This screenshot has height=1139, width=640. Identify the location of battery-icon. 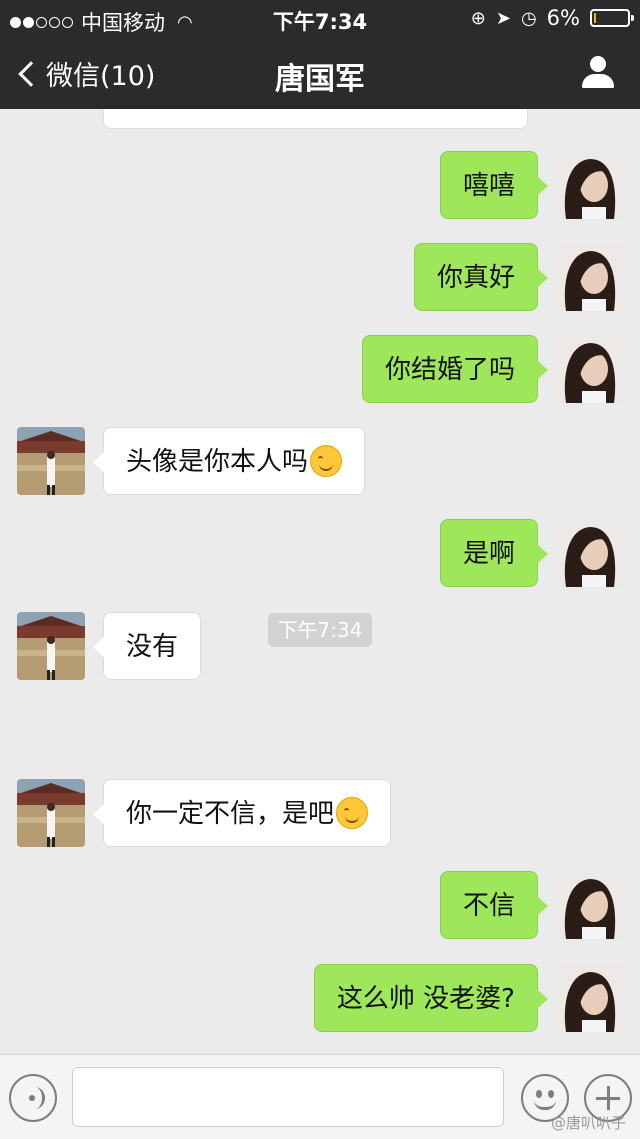
(612, 18).